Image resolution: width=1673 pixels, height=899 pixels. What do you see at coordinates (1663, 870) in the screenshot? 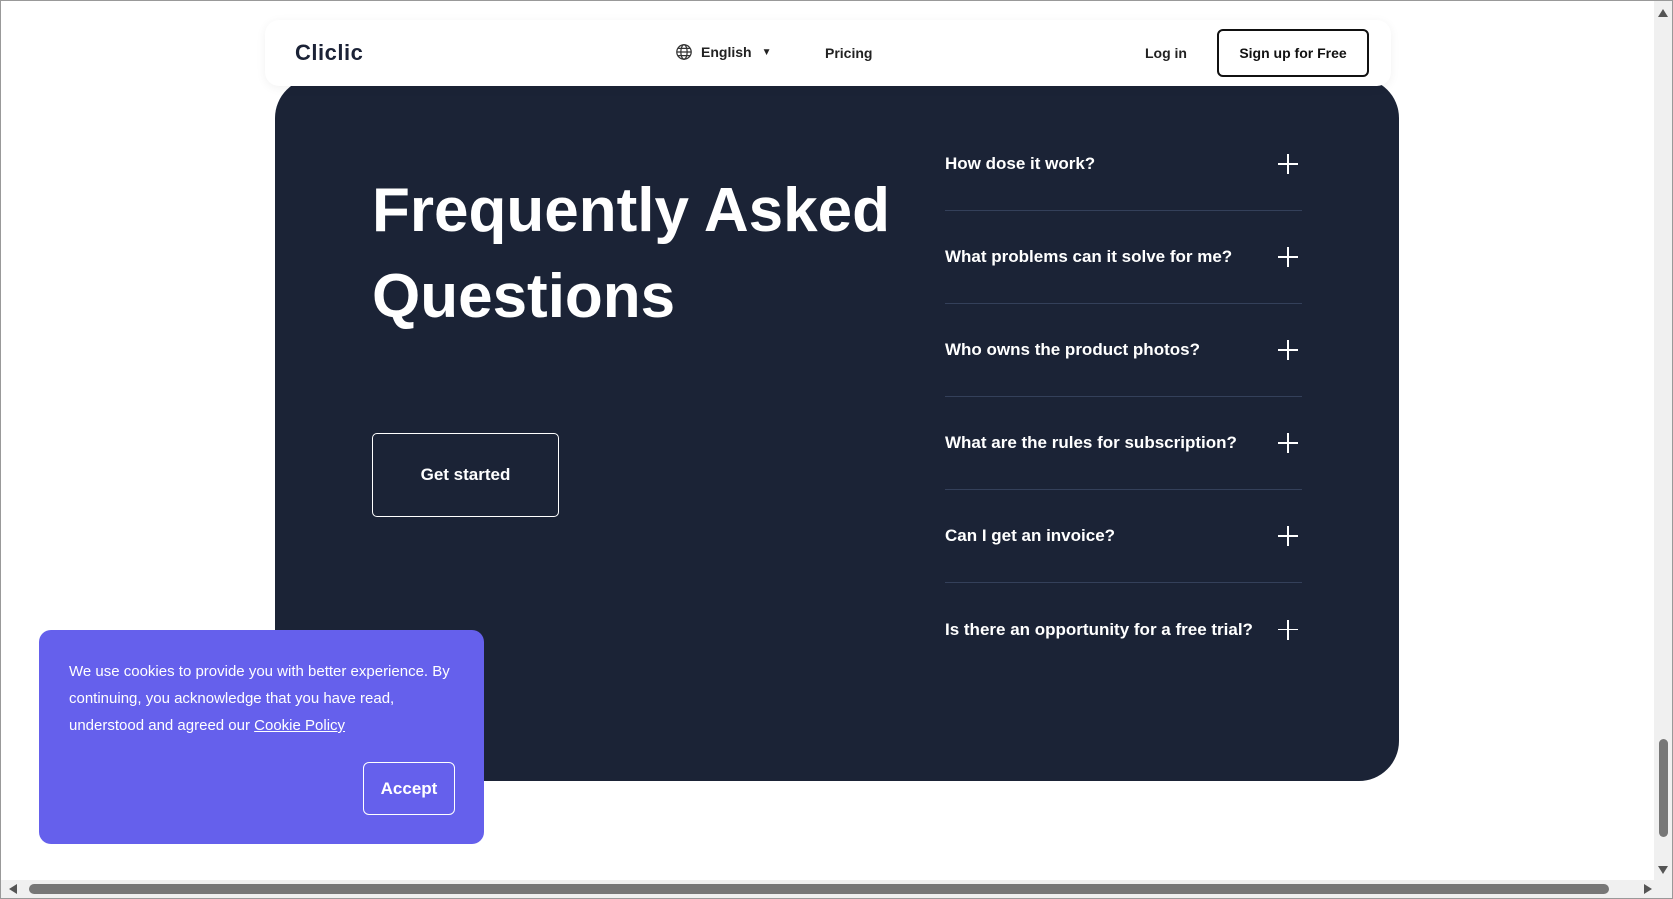
I see `scroll-down-icon` at bounding box center [1663, 870].